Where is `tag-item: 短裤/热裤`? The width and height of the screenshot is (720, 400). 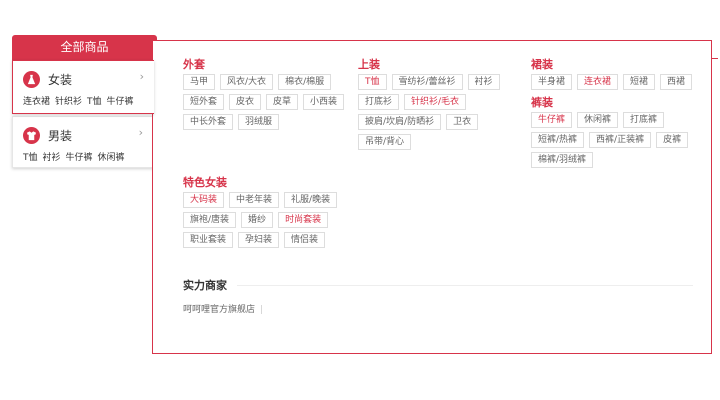
tag-item: 短裤/热裤 is located at coordinates (558, 140).